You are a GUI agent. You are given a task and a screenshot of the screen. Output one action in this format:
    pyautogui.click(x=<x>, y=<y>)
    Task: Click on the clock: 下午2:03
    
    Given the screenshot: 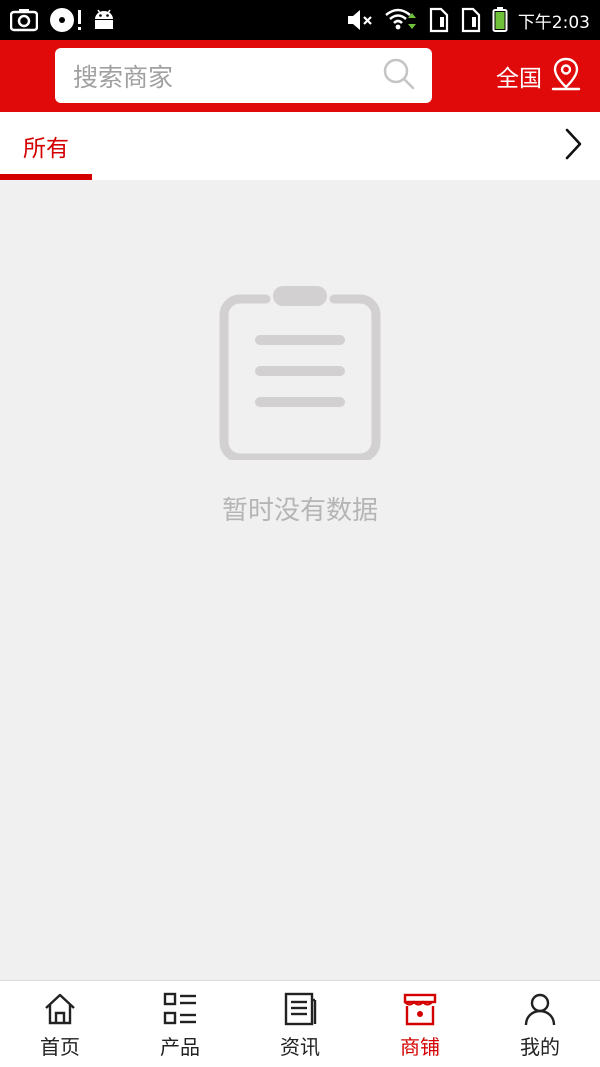 What is the action you would take?
    pyautogui.click(x=553, y=22)
    